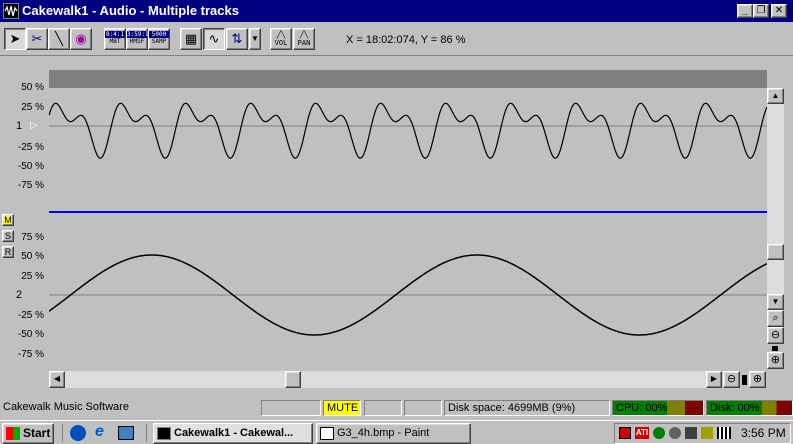  Describe the element at coordinates (30, 185) in the screenshot. I see `track1-label-minus75: -75 %` at that location.